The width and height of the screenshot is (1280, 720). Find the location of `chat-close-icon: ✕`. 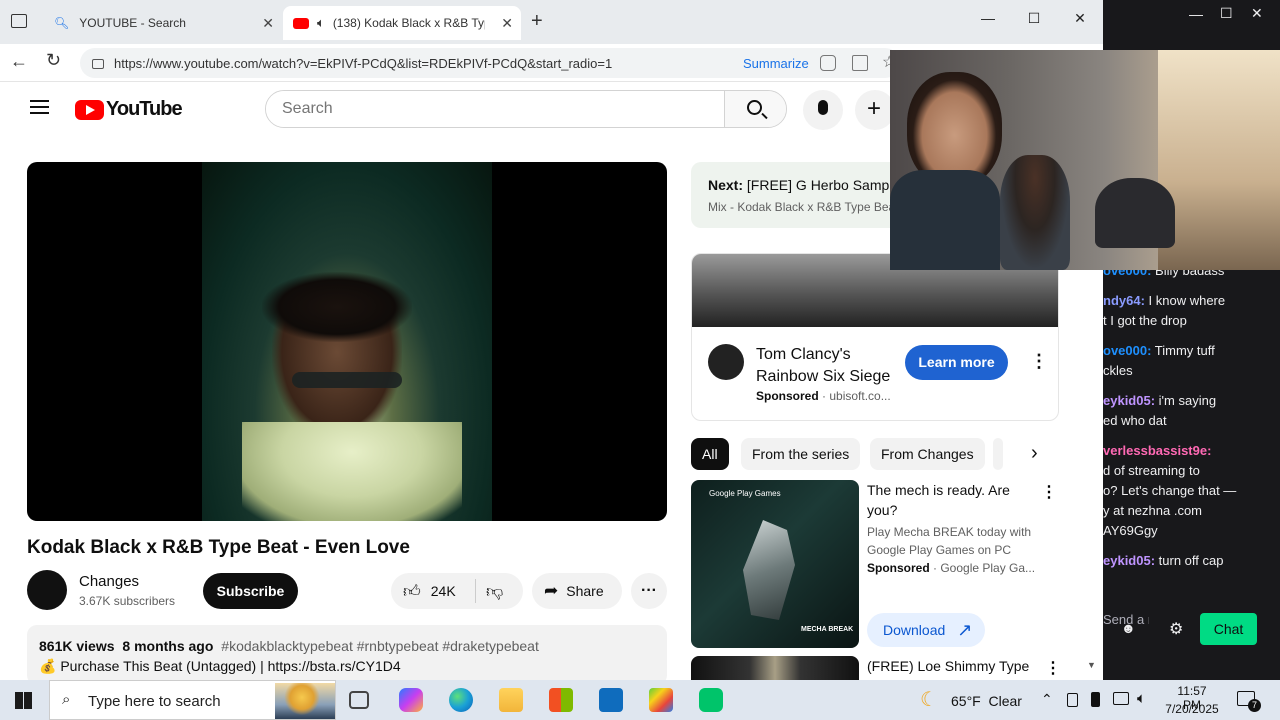

chat-close-icon: ✕ is located at coordinates (1257, 13).